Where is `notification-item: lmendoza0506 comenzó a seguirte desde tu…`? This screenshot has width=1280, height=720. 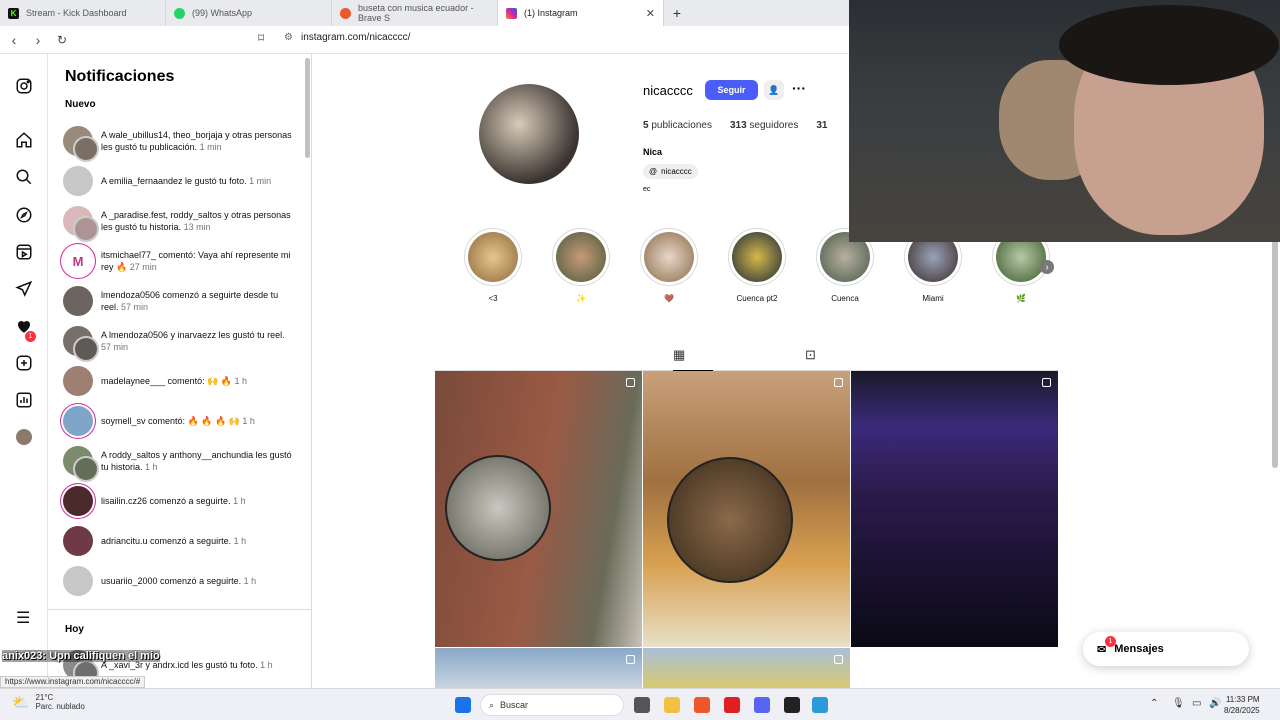
notification-item: lmendoza0506 comenzó a seguirte desde tu… is located at coordinates (179, 301).